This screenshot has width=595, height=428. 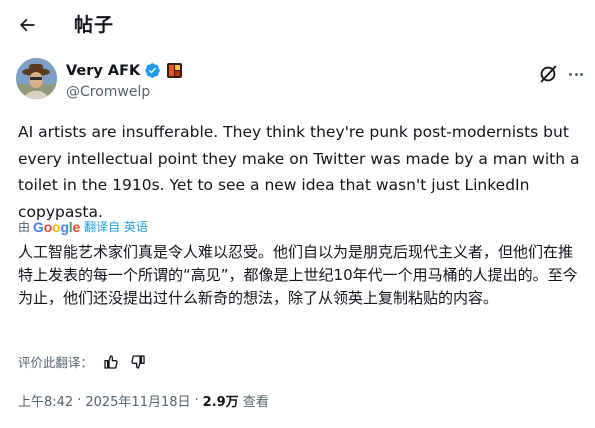 I want to click on page-title: 帖子, so click(x=94, y=25).